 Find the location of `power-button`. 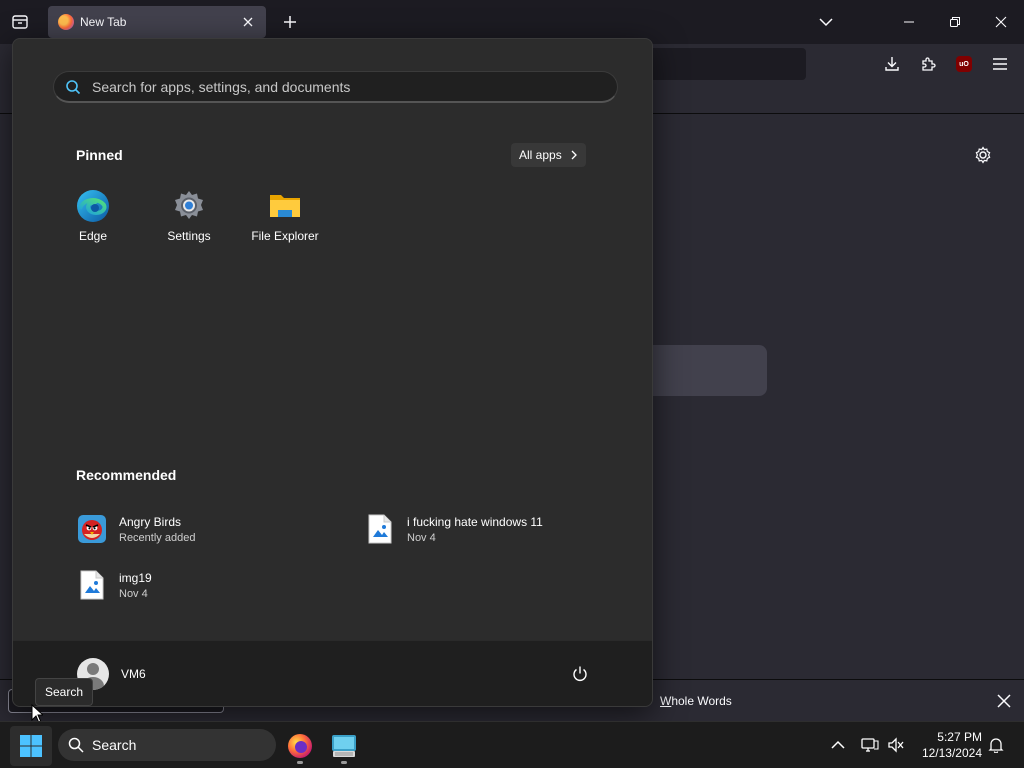

power-button is located at coordinates (580, 674).